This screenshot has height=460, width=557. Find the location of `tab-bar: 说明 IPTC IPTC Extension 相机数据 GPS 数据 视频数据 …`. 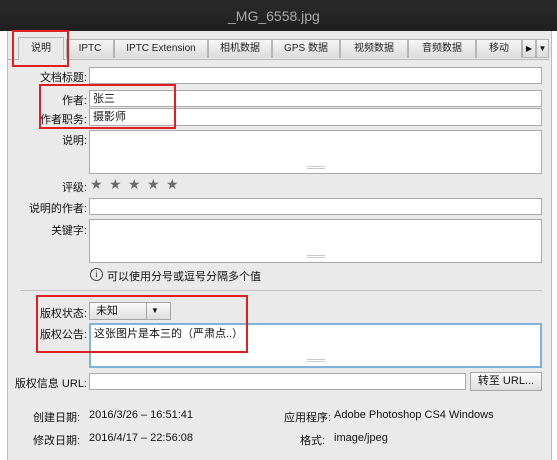

tab-bar: 说明 IPTC IPTC Extension 相机数据 GPS 数据 视频数据 … is located at coordinates (278, 48).